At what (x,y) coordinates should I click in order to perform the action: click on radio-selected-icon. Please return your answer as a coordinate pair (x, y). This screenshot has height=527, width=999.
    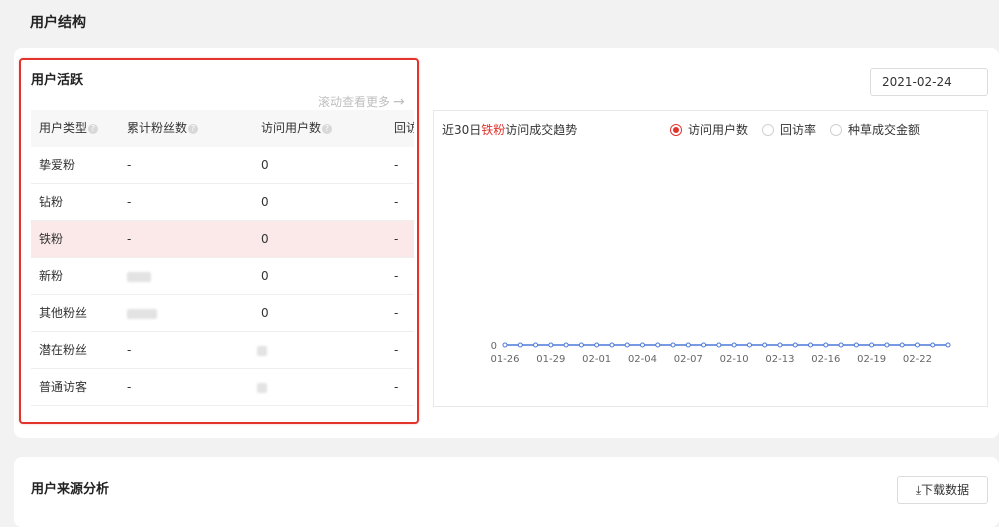
    Looking at the image, I should click on (676, 129).